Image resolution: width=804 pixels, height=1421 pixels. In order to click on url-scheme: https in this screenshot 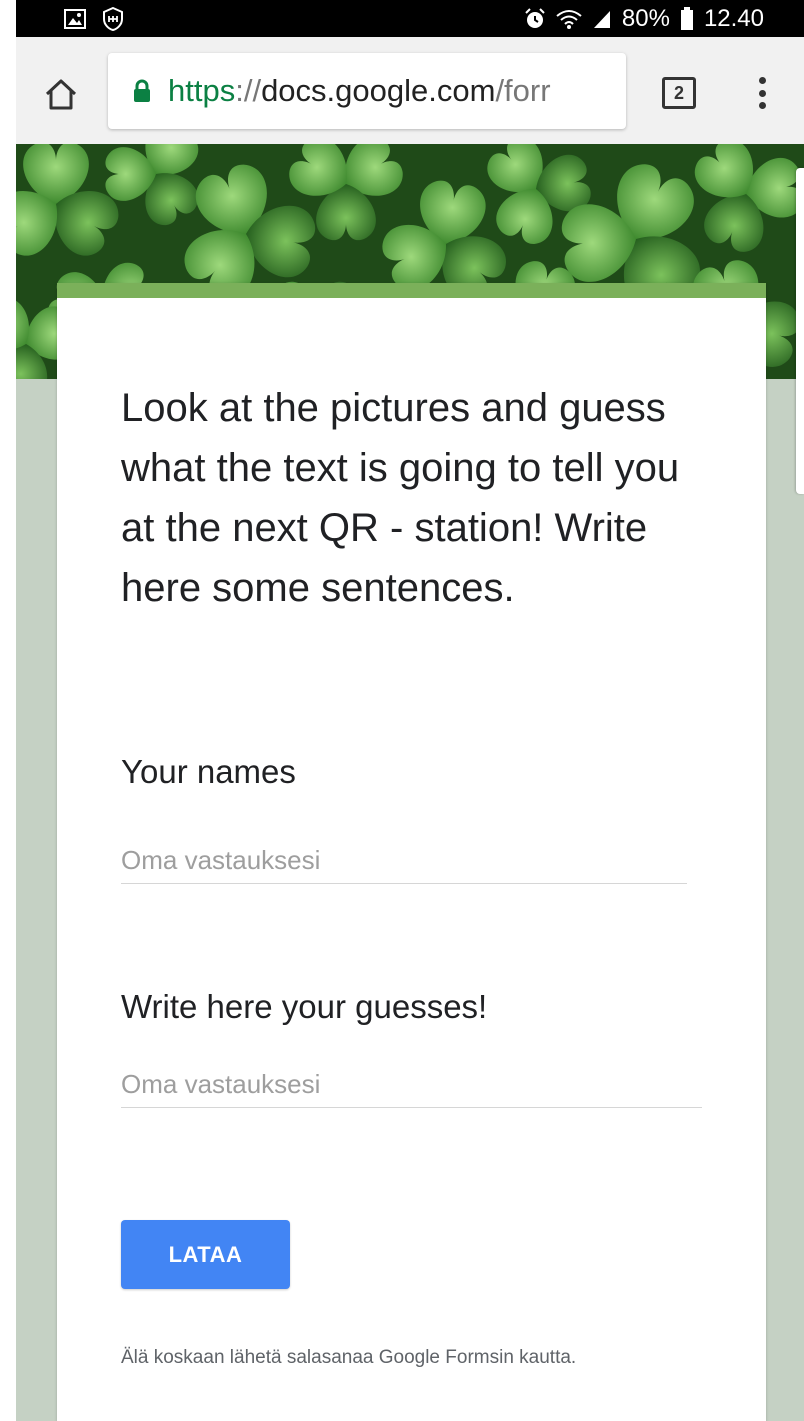, I will do `click(202, 90)`.